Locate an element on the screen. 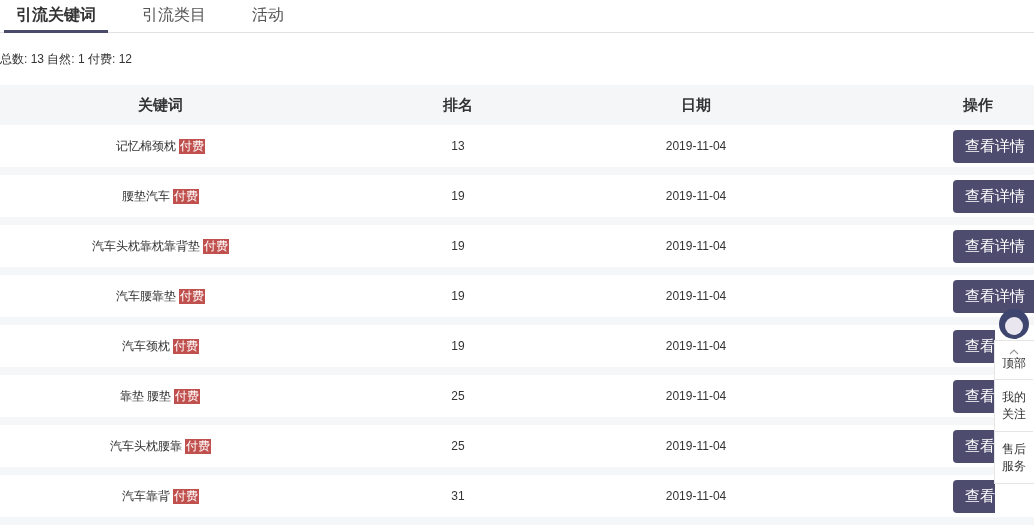 This screenshot has width=1034, height=526. keyword-text: 腰垫汽车 is located at coordinates (145, 196).